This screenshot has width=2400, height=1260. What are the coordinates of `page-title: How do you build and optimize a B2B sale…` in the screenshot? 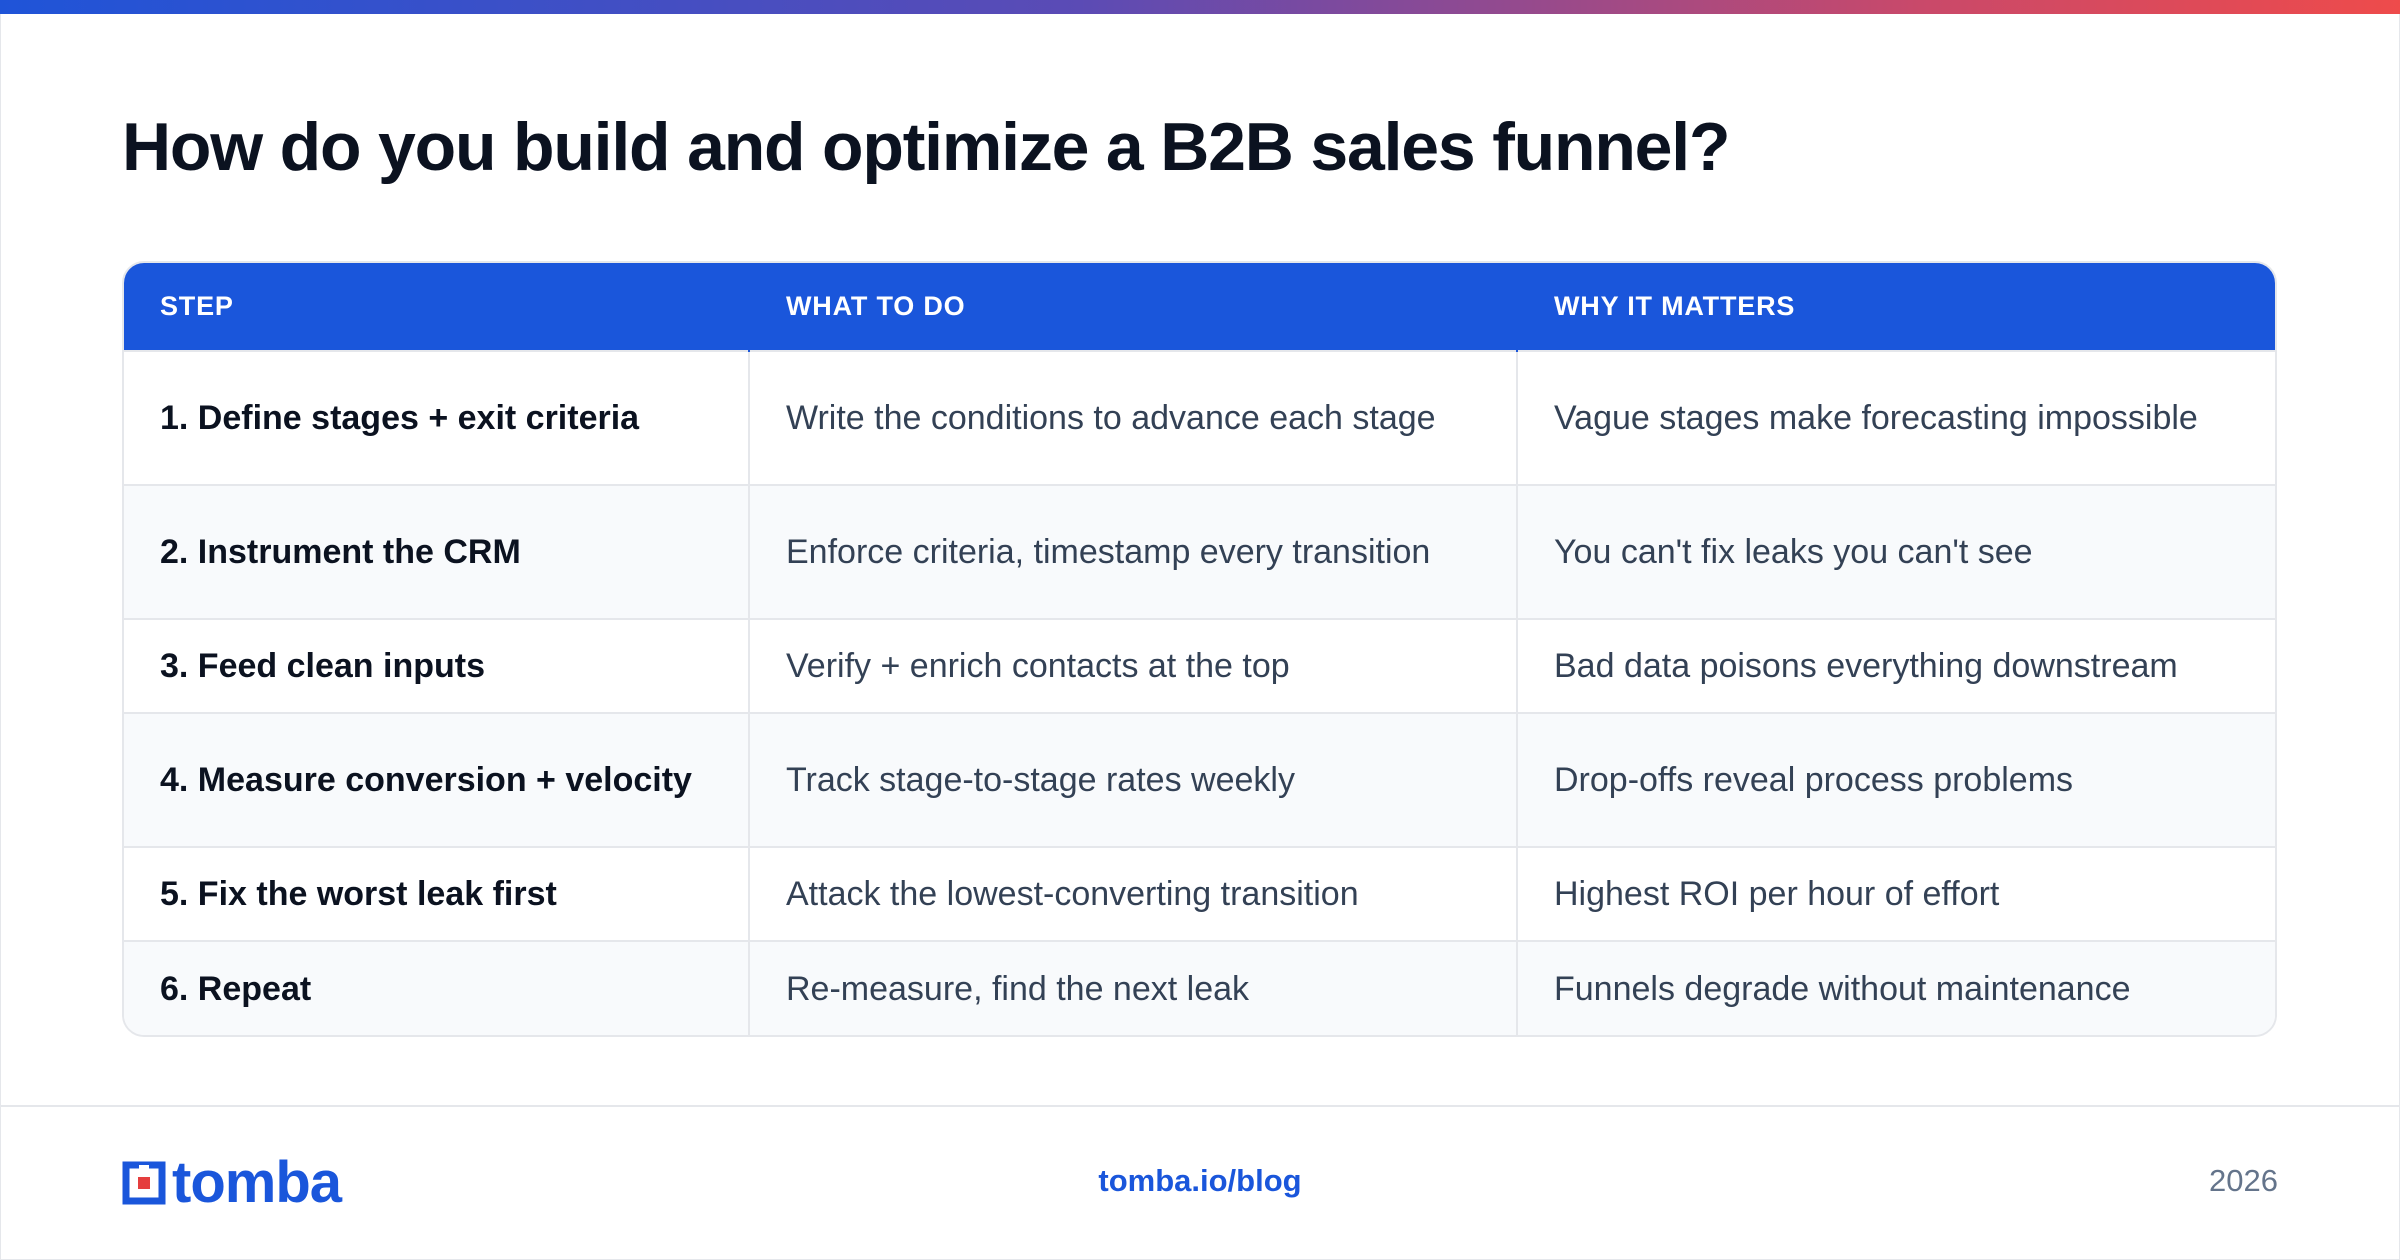 It's located at (926, 147).